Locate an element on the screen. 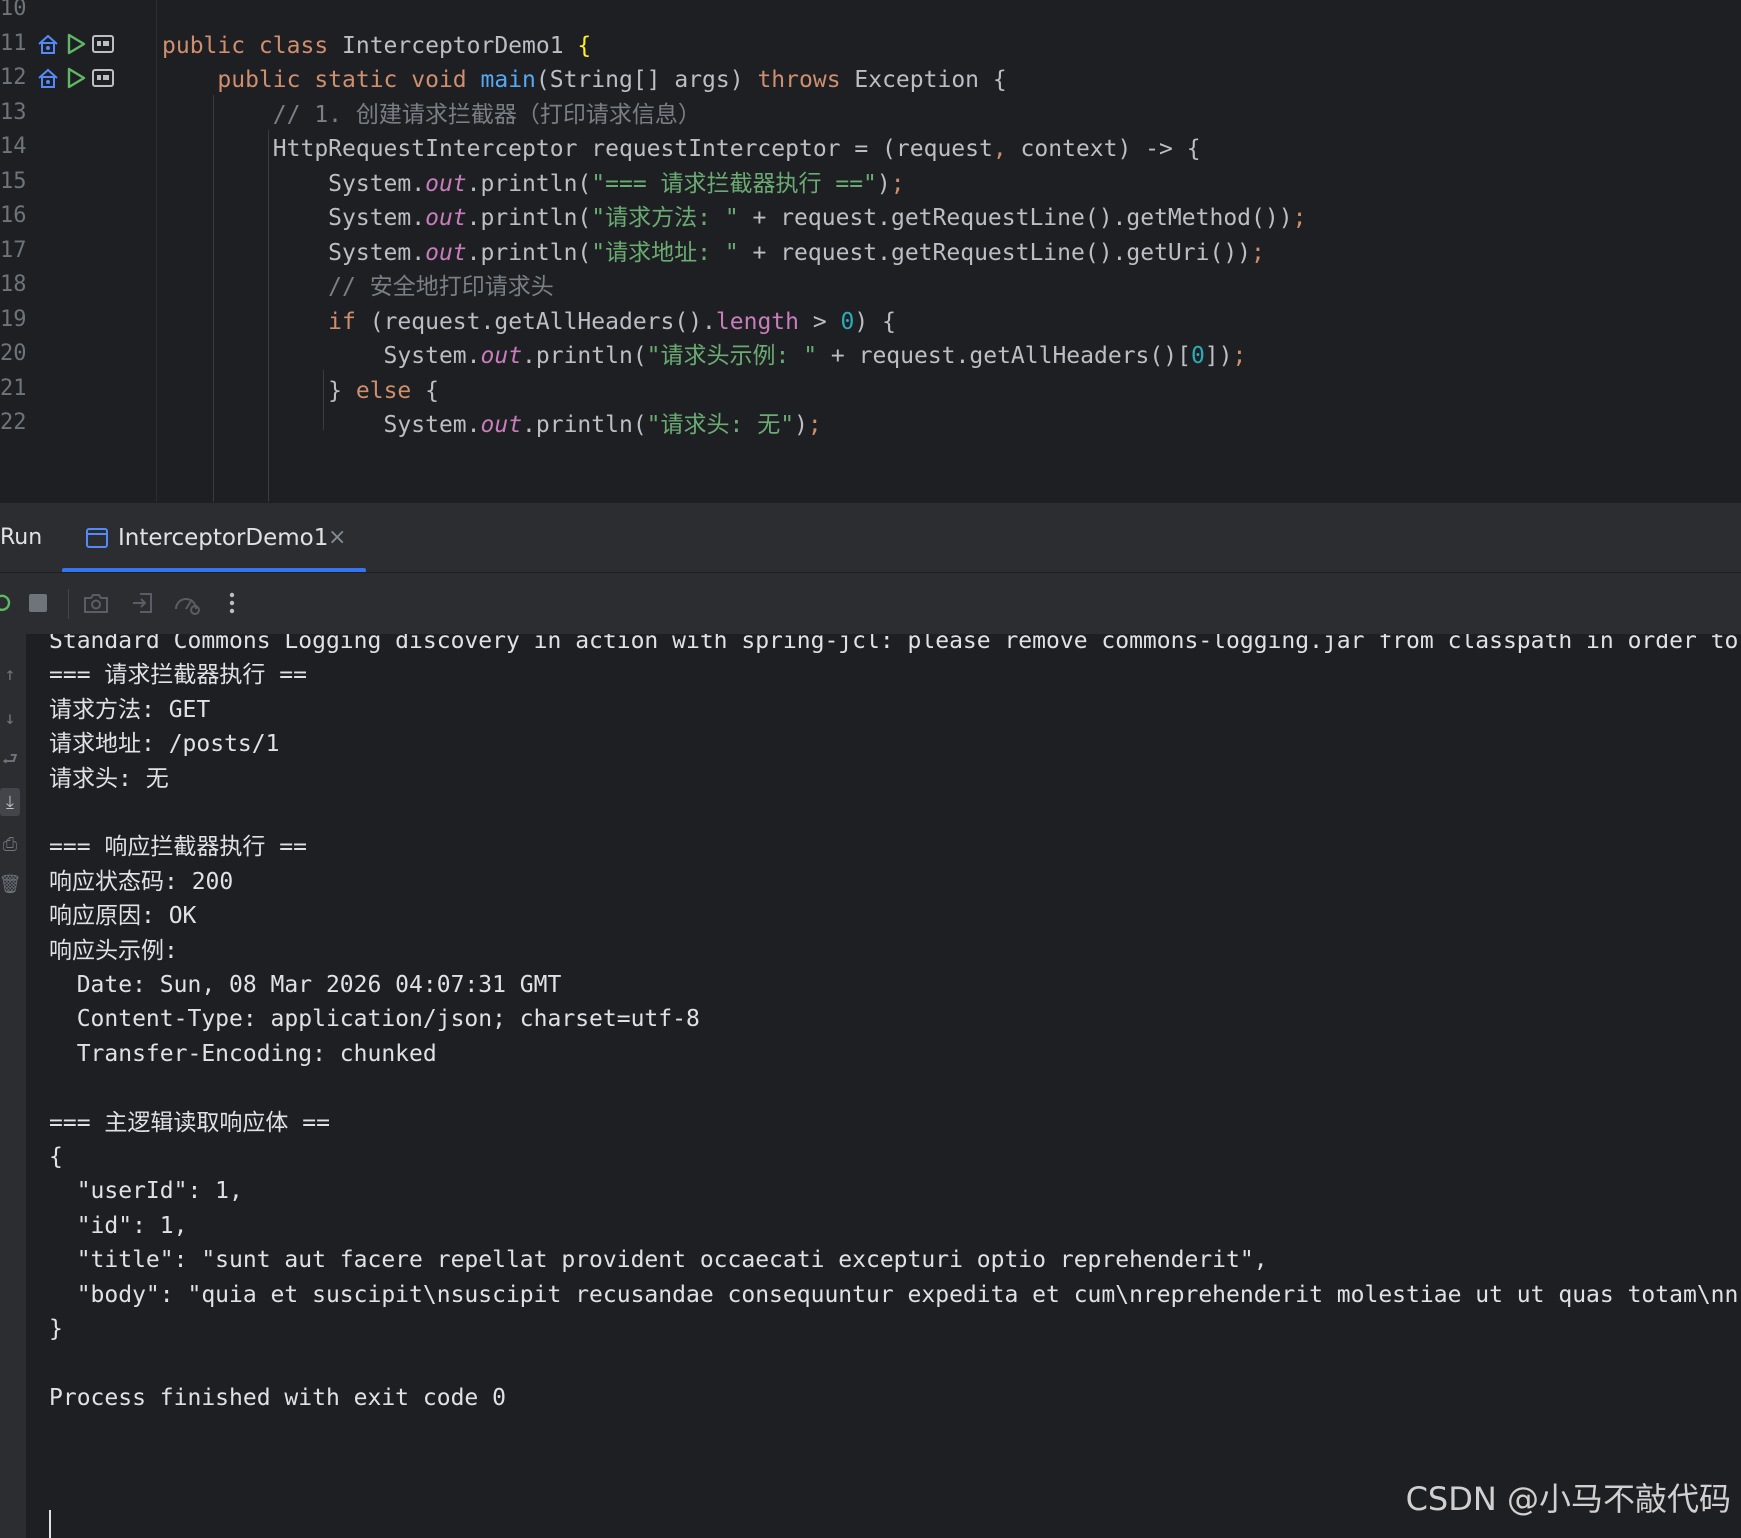 This screenshot has width=1741, height=1538. code-token: "请求方法: " is located at coordinates (665, 218).